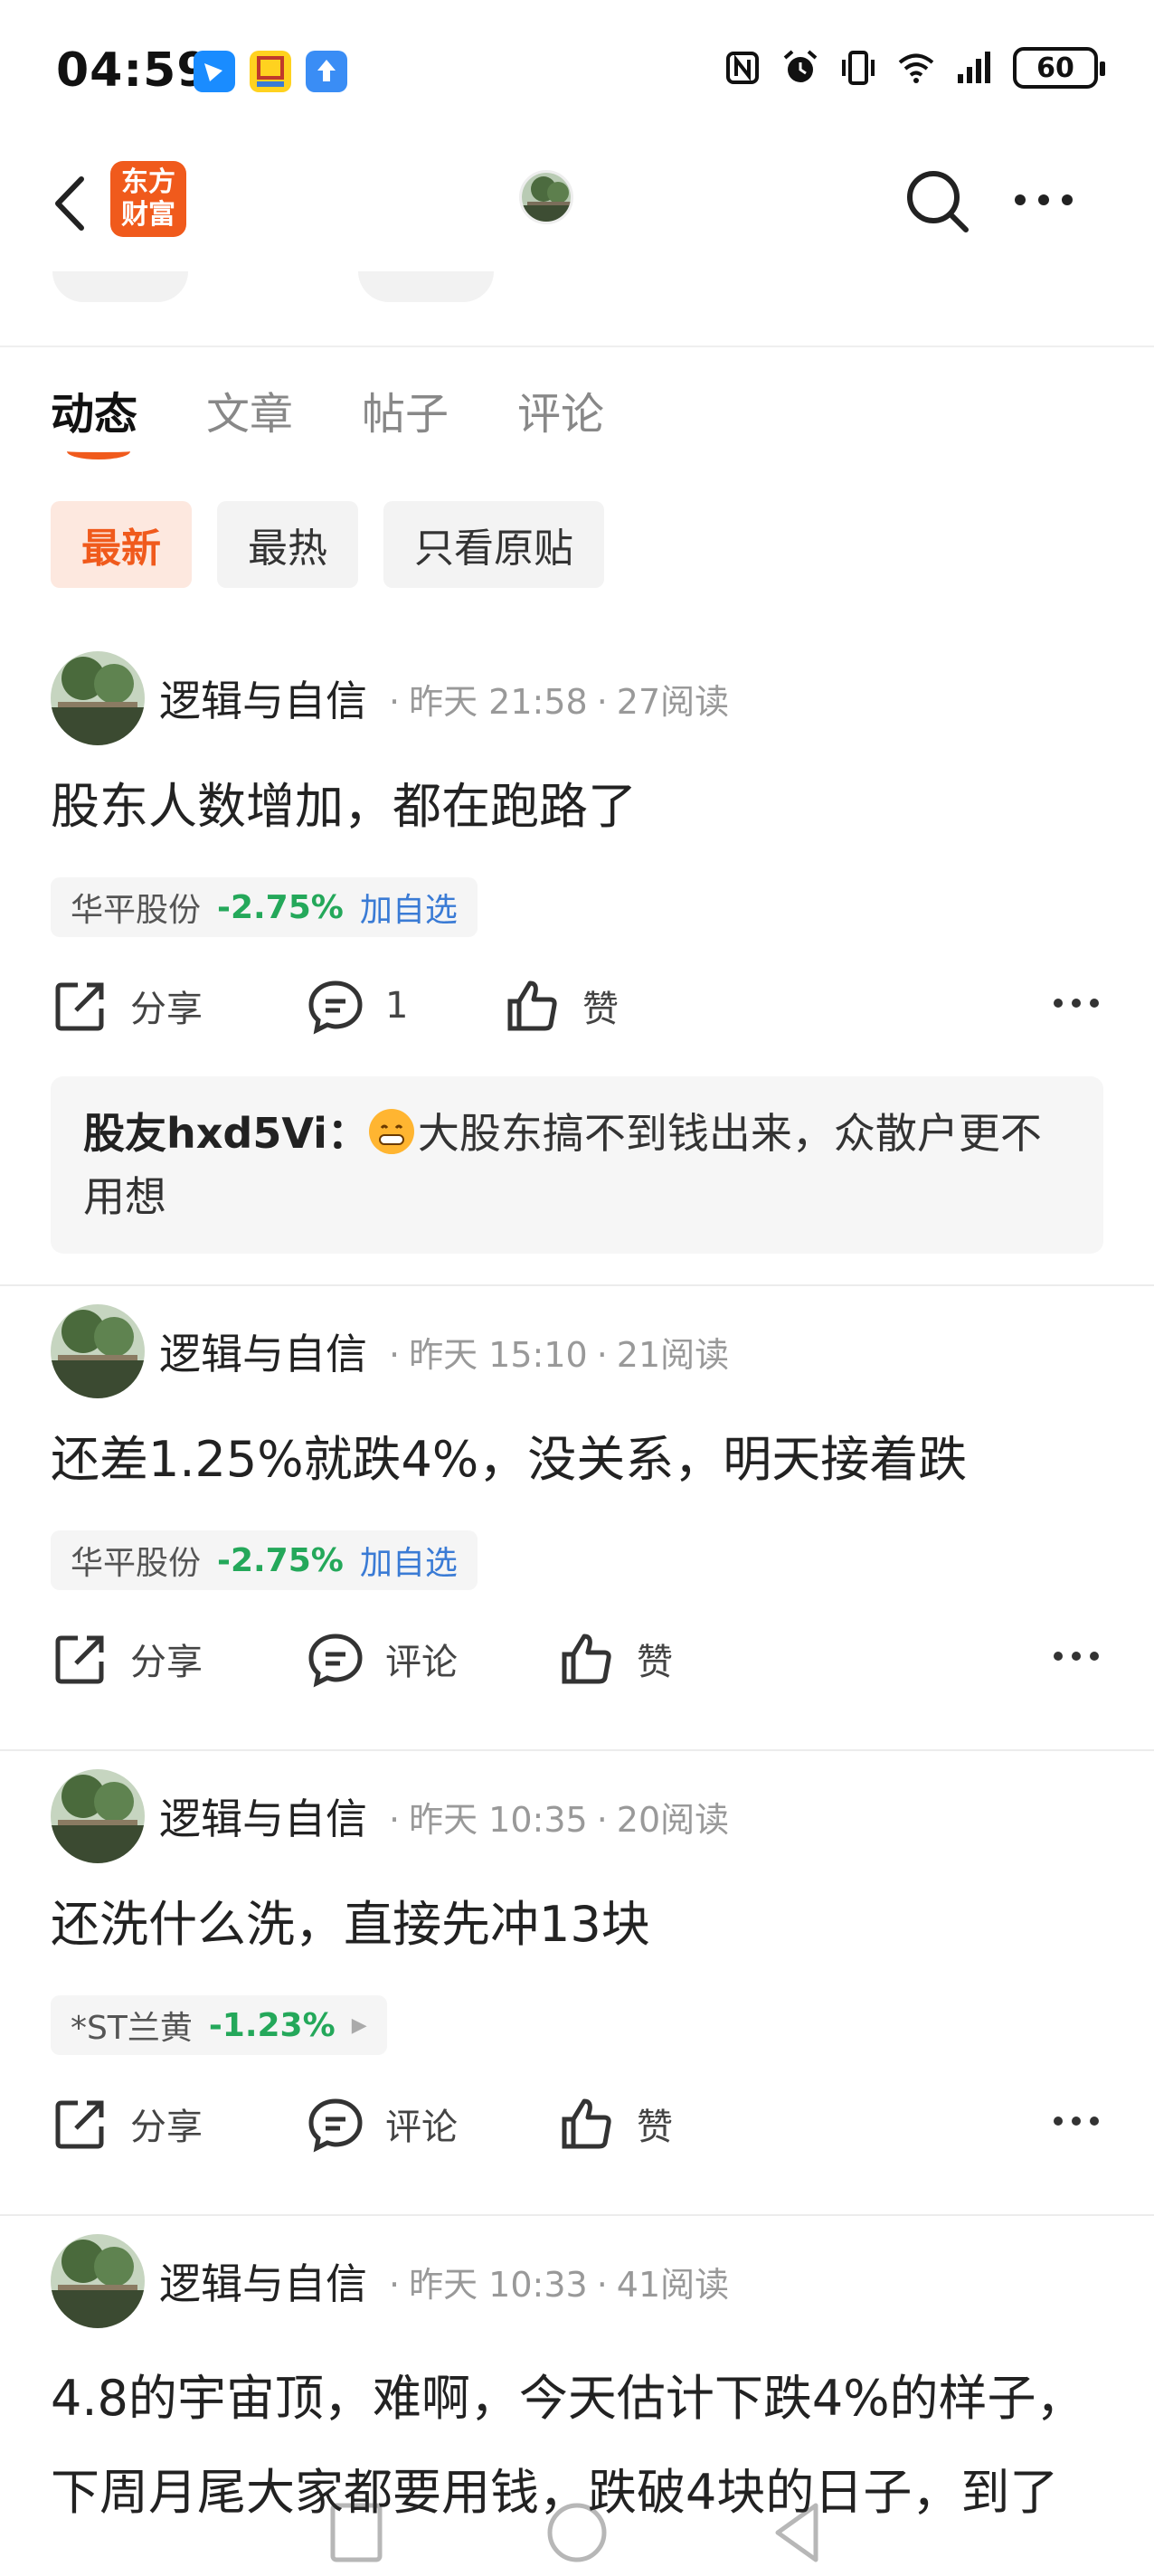 The height and width of the screenshot is (2576, 1154). I want to click on post-reads: 21阅读, so click(673, 1355).